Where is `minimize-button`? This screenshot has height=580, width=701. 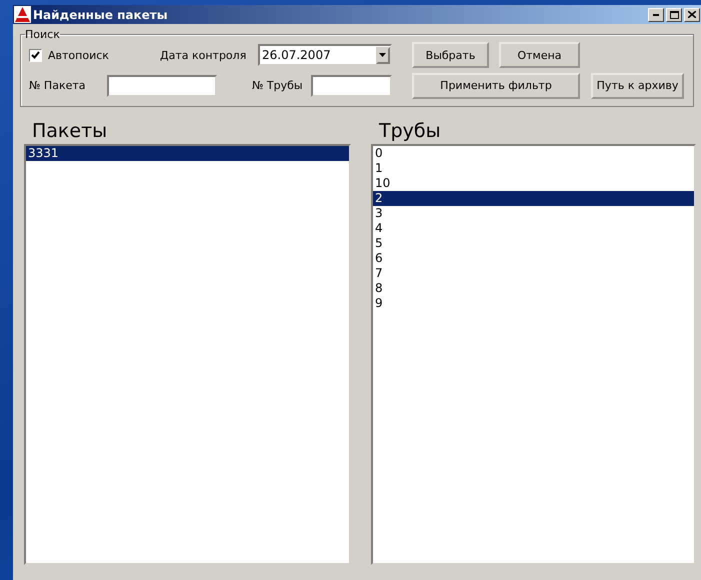
minimize-button is located at coordinates (656, 15).